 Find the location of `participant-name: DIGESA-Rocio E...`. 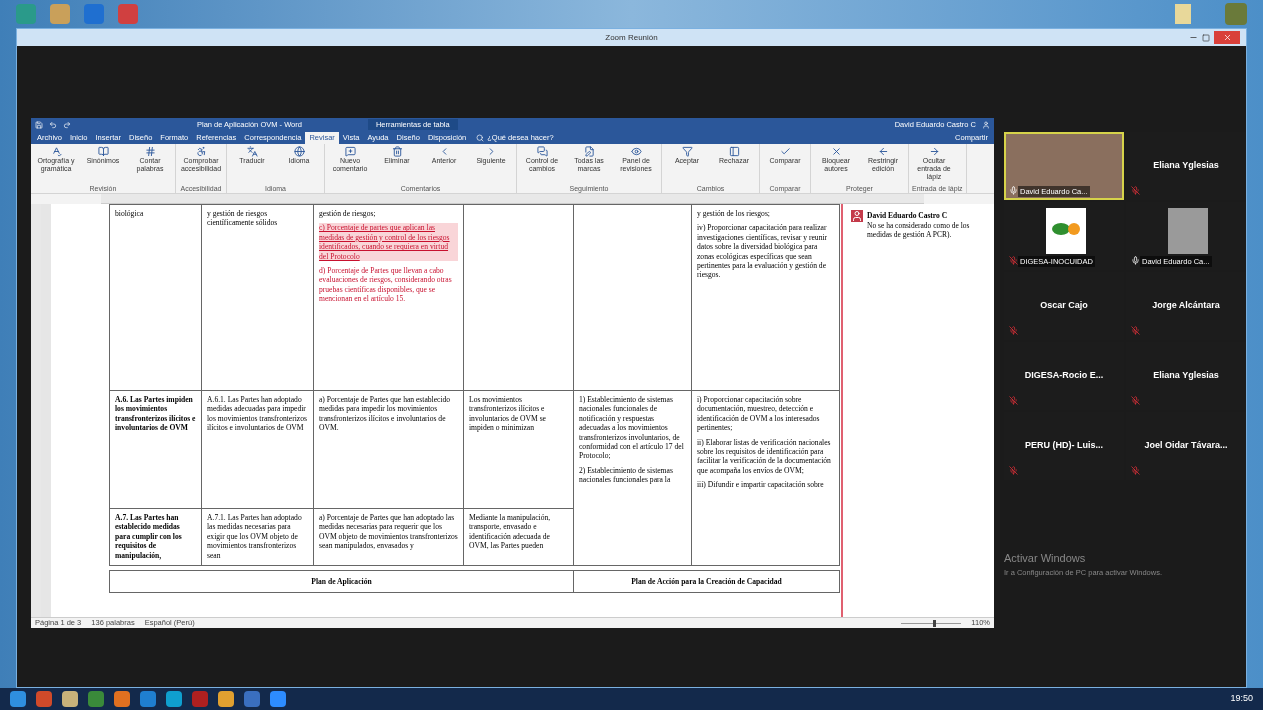

participant-name: DIGESA-Rocio E... is located at coordinates (1064, 376).